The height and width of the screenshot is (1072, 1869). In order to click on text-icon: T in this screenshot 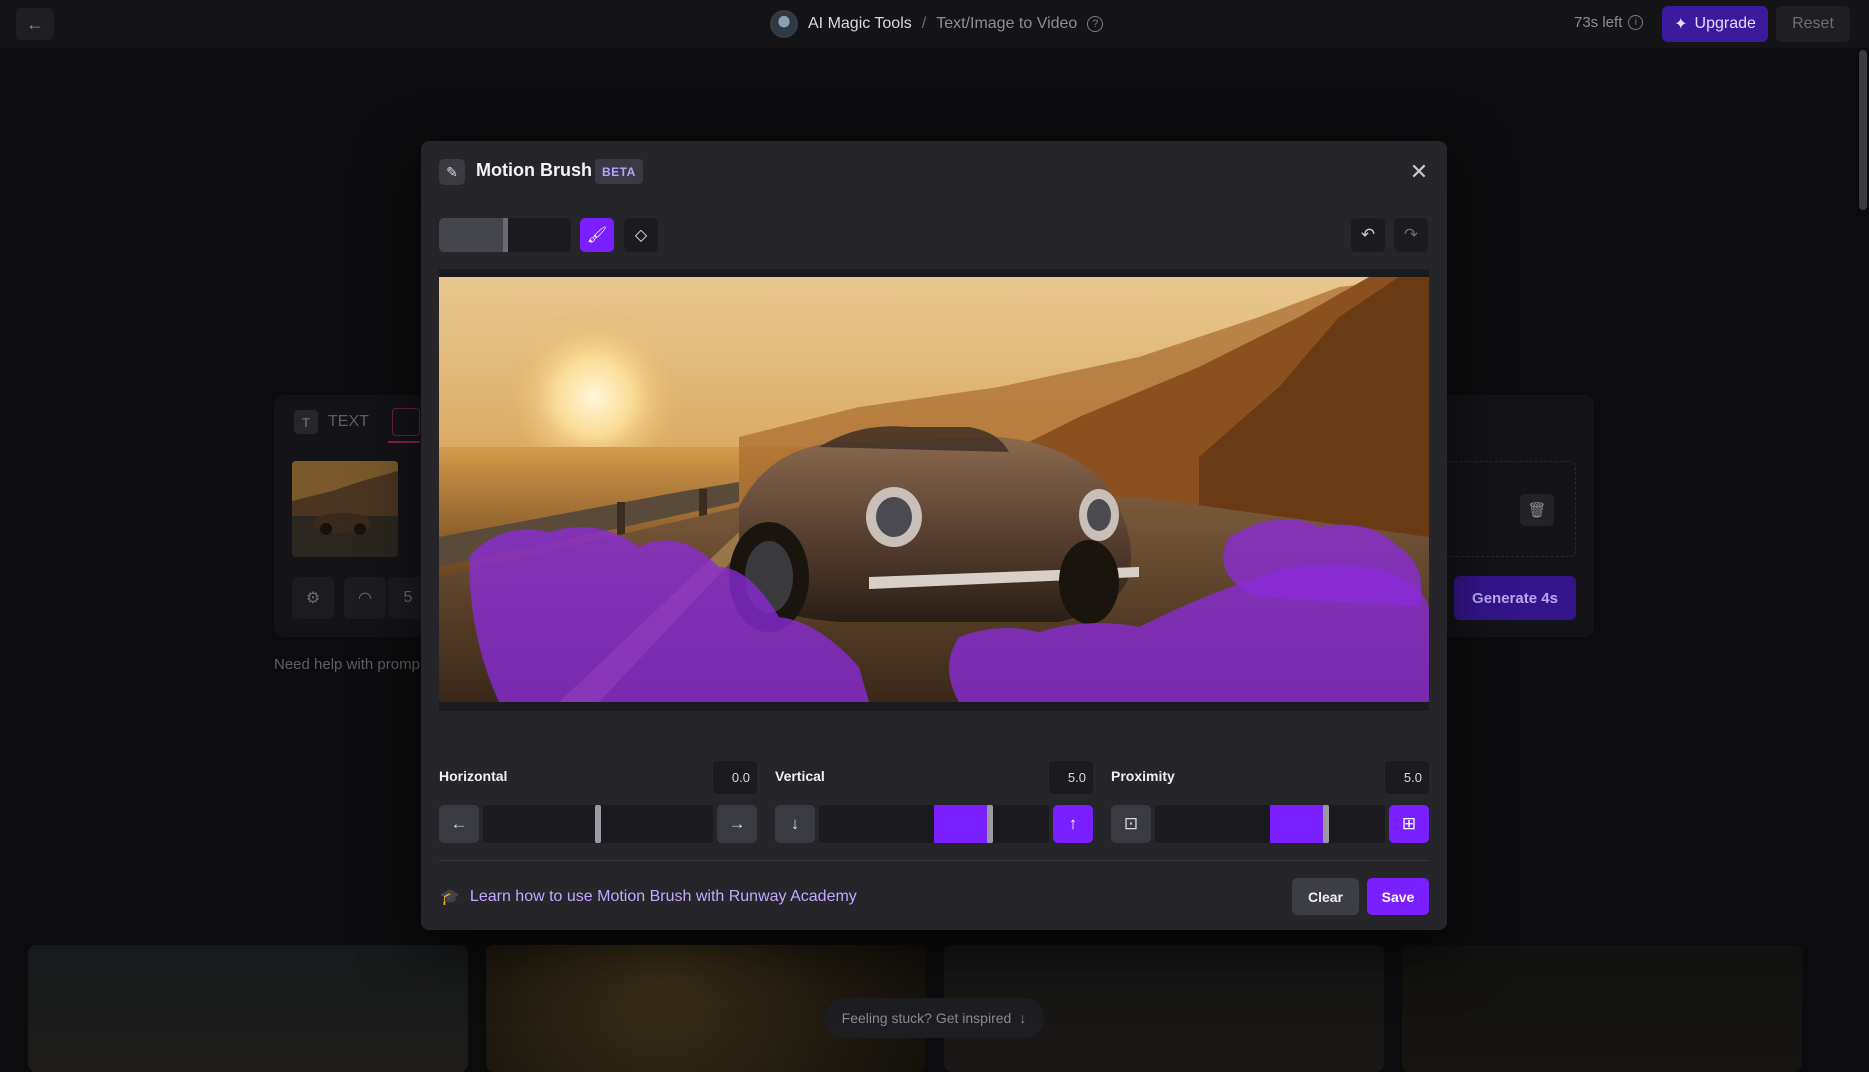, I will do `click(306, 422)`.